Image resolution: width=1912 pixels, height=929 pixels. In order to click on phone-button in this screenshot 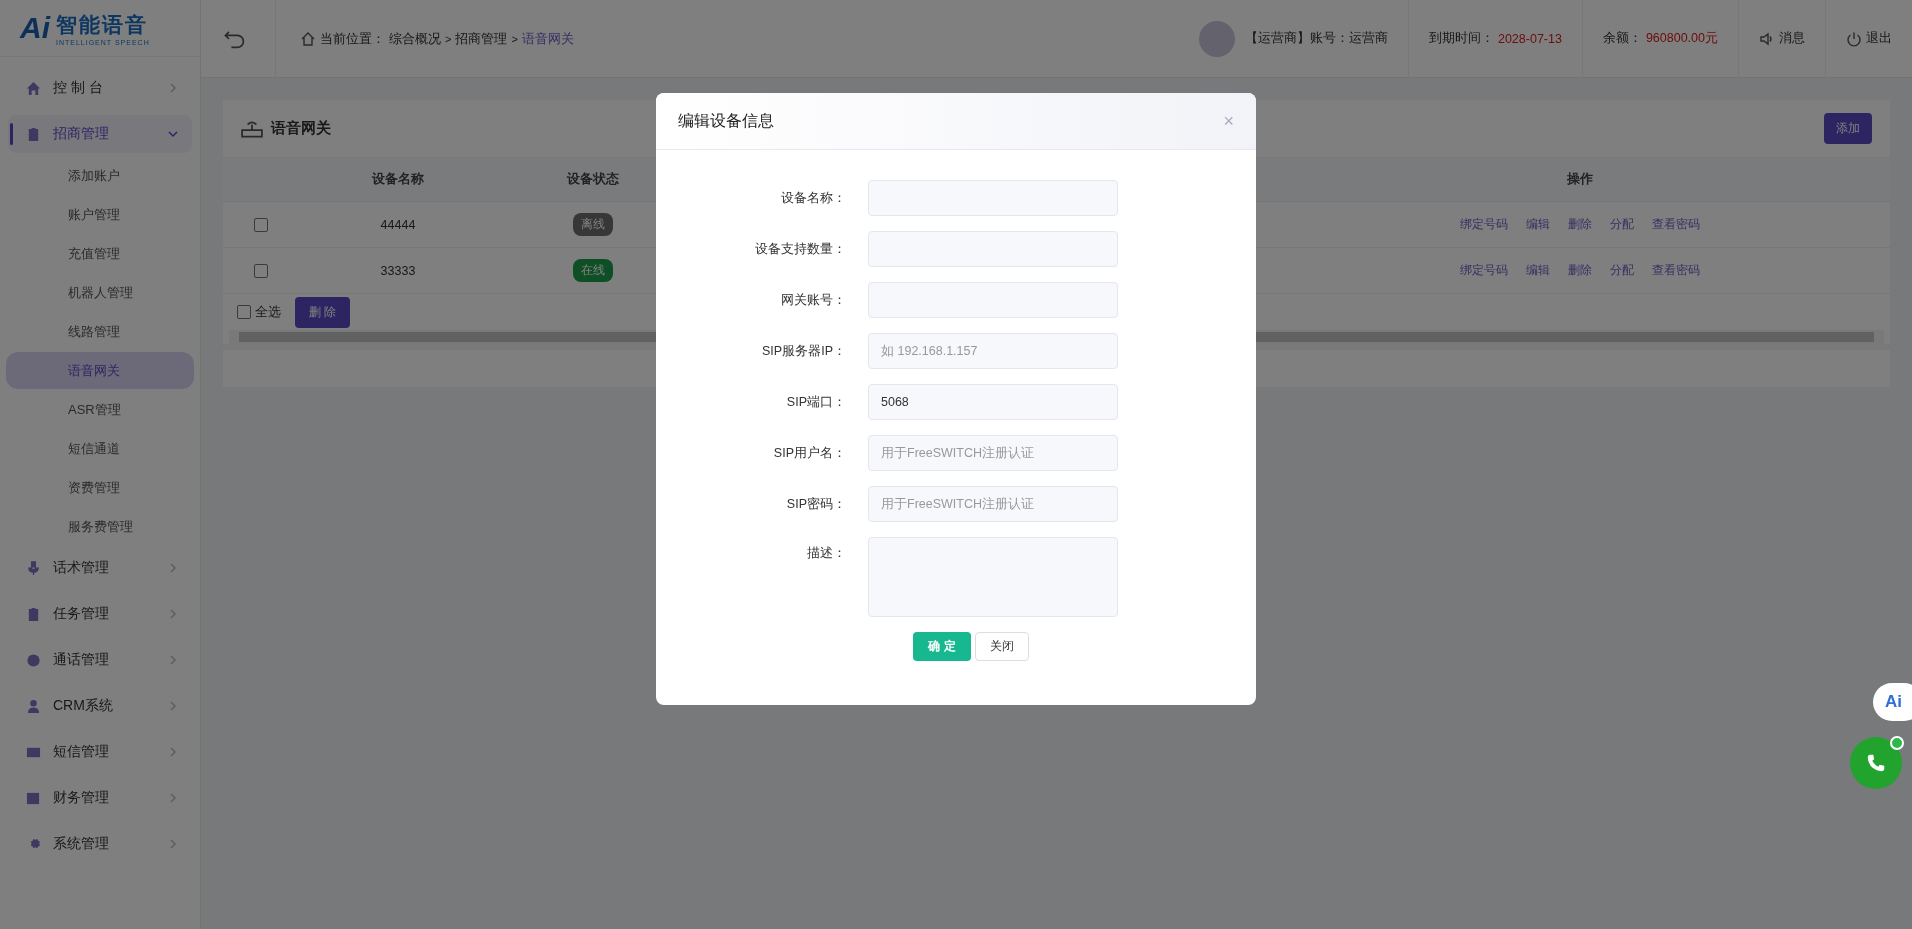, I will do `click(1876, 763)`.